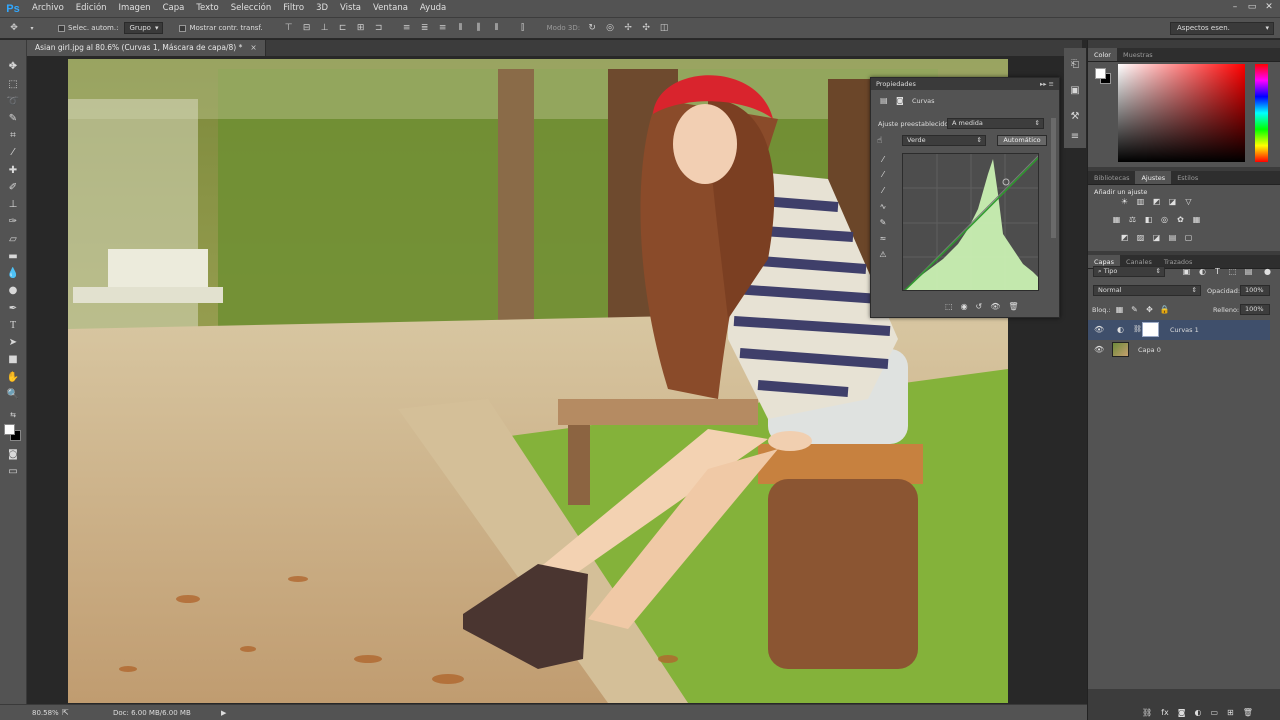  What do you see at coordinates (1102, 54) in the screenshot?
I see `tab-color: Color` at bounding box center [1102, 54].